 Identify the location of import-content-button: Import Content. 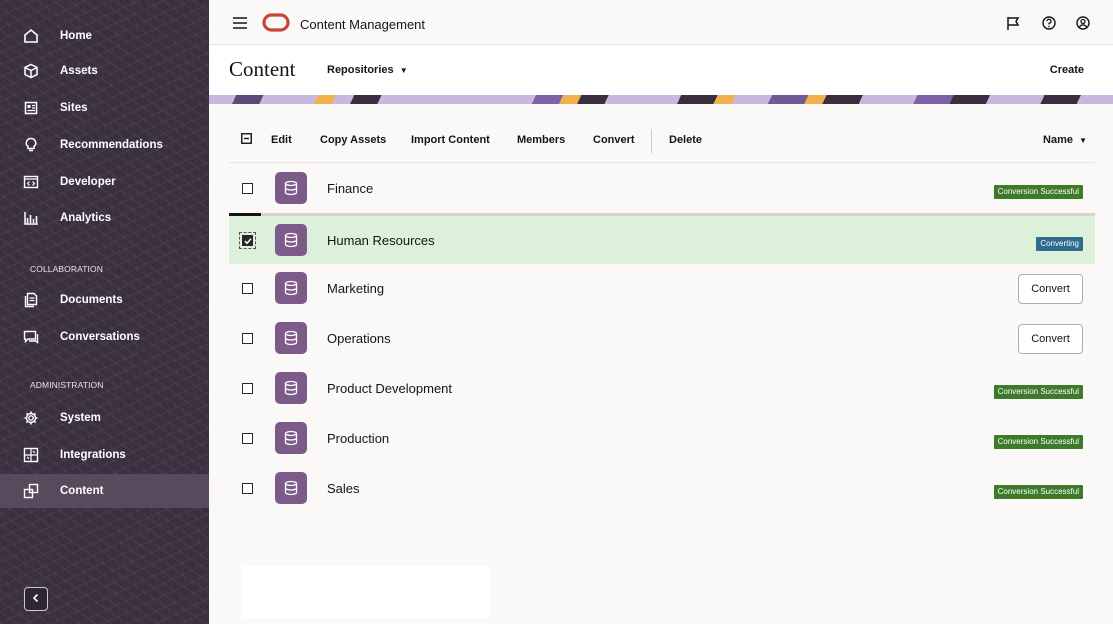
(450, 140).